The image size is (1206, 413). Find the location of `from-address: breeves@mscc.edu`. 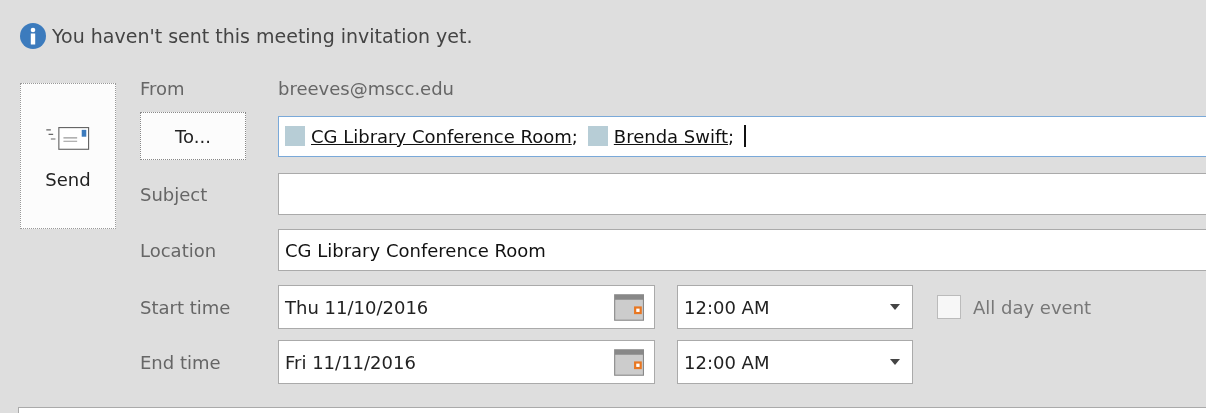

from-address: breeves@mscc.edu is located at coordinates (366, 88).